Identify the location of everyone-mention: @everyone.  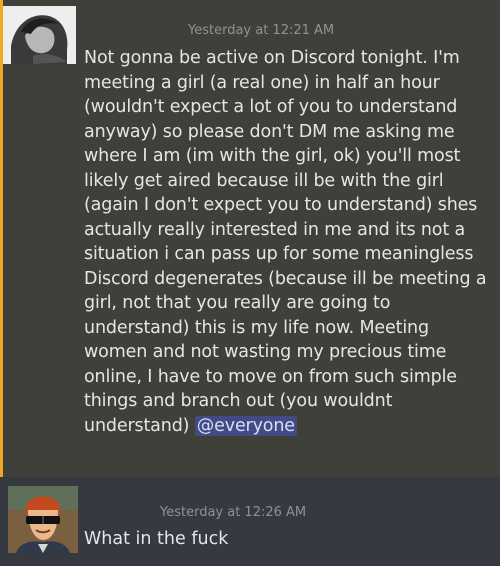
(245, 425).